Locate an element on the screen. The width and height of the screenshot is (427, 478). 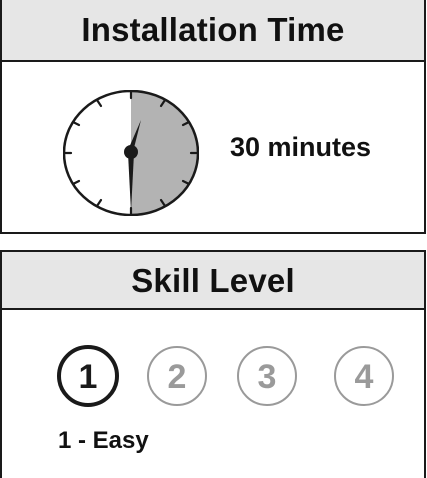
skill-level-2-number: 2 is located at coordinates (177, 377).